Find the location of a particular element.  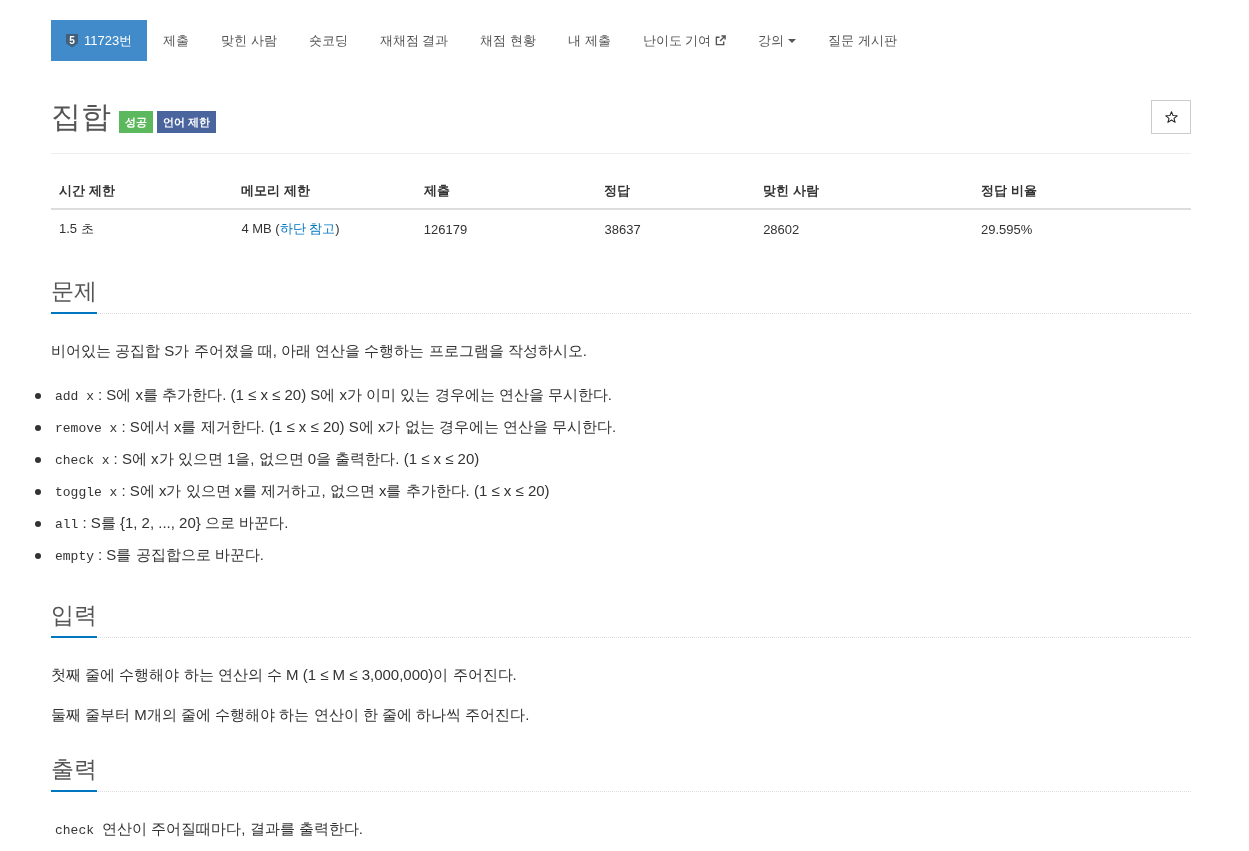

status-label: 언어 제한 is located at coordinates (187, 122).